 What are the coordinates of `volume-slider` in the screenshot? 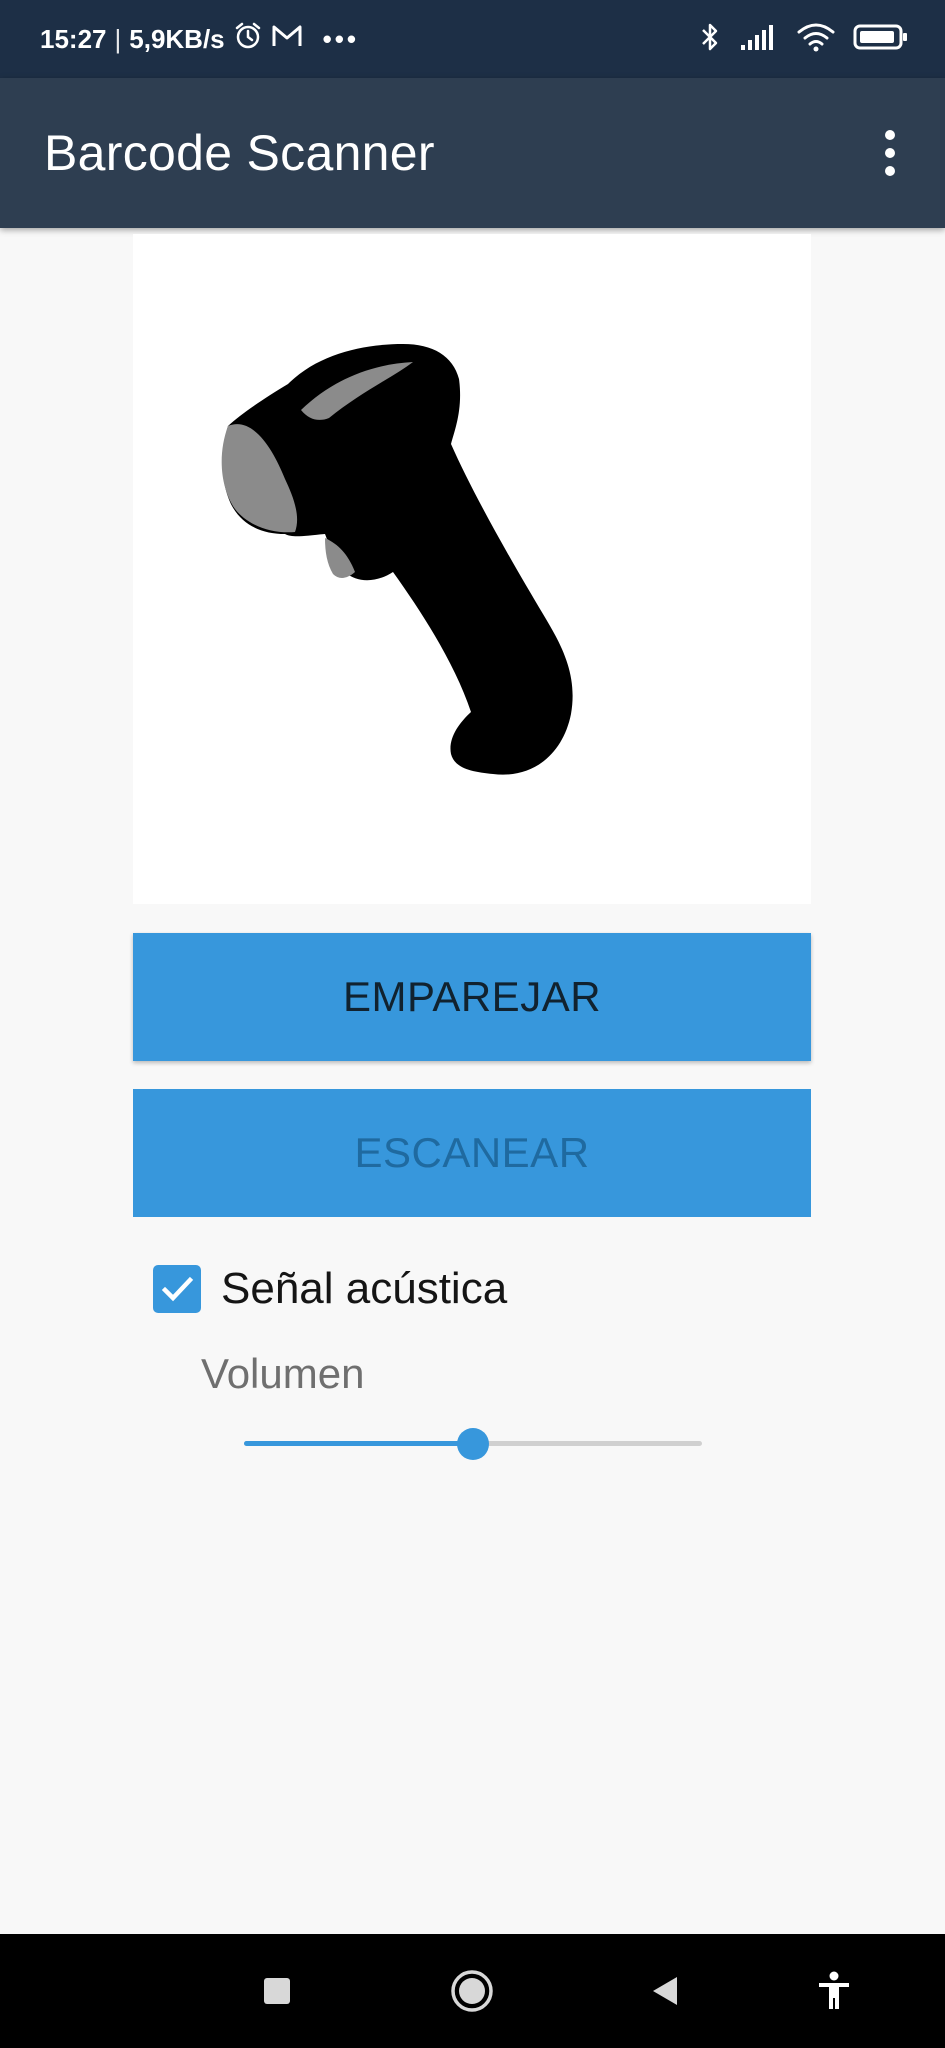 It's located at (473, 1444).